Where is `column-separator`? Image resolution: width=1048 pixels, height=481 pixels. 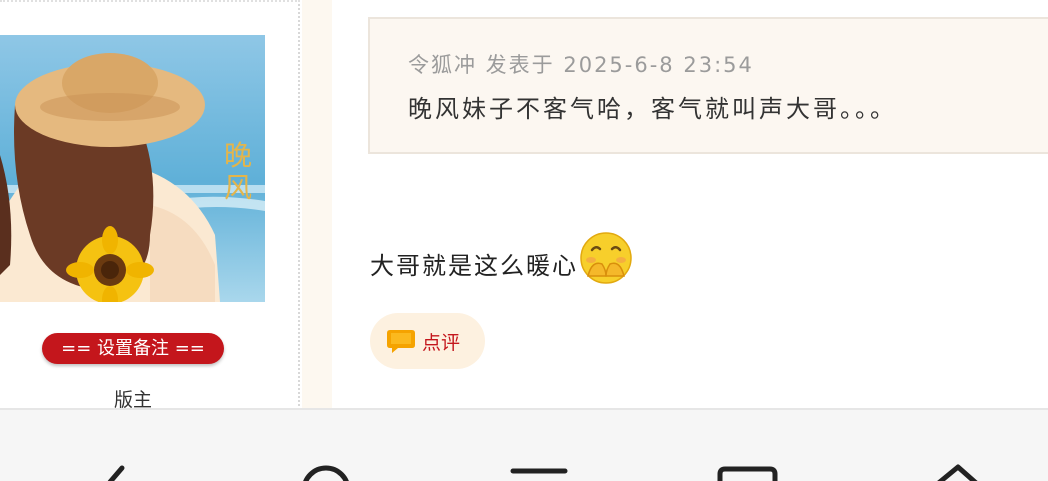
column-separator is located at coordinates (317, 205).